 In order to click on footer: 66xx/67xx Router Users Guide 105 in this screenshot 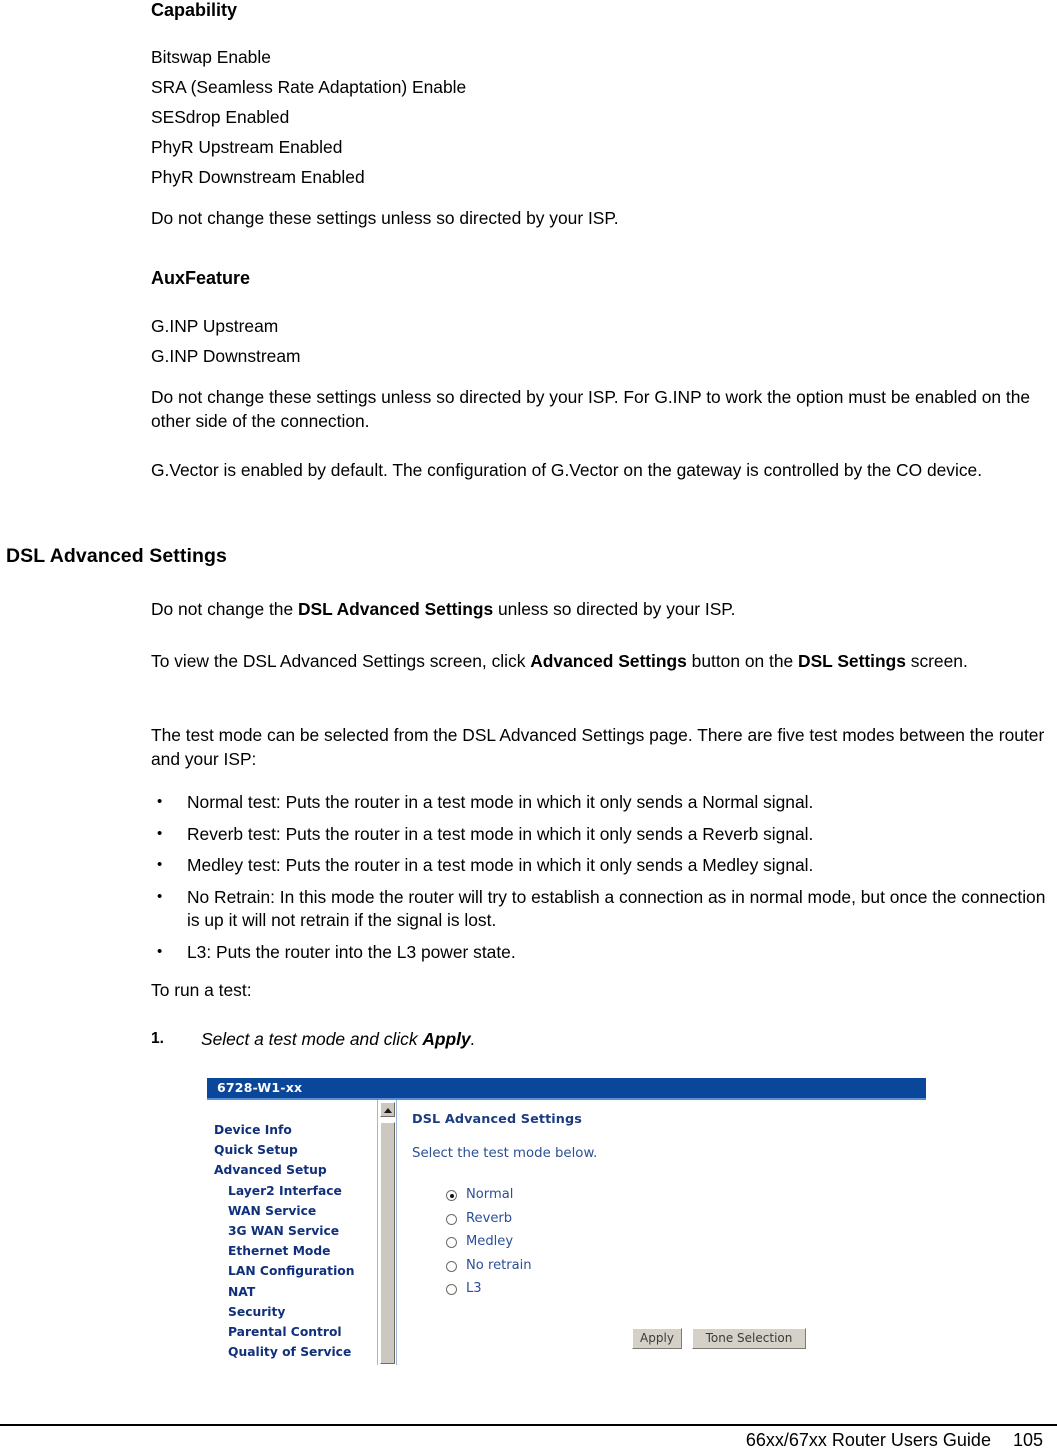, I will do `click(894, 1440)`.